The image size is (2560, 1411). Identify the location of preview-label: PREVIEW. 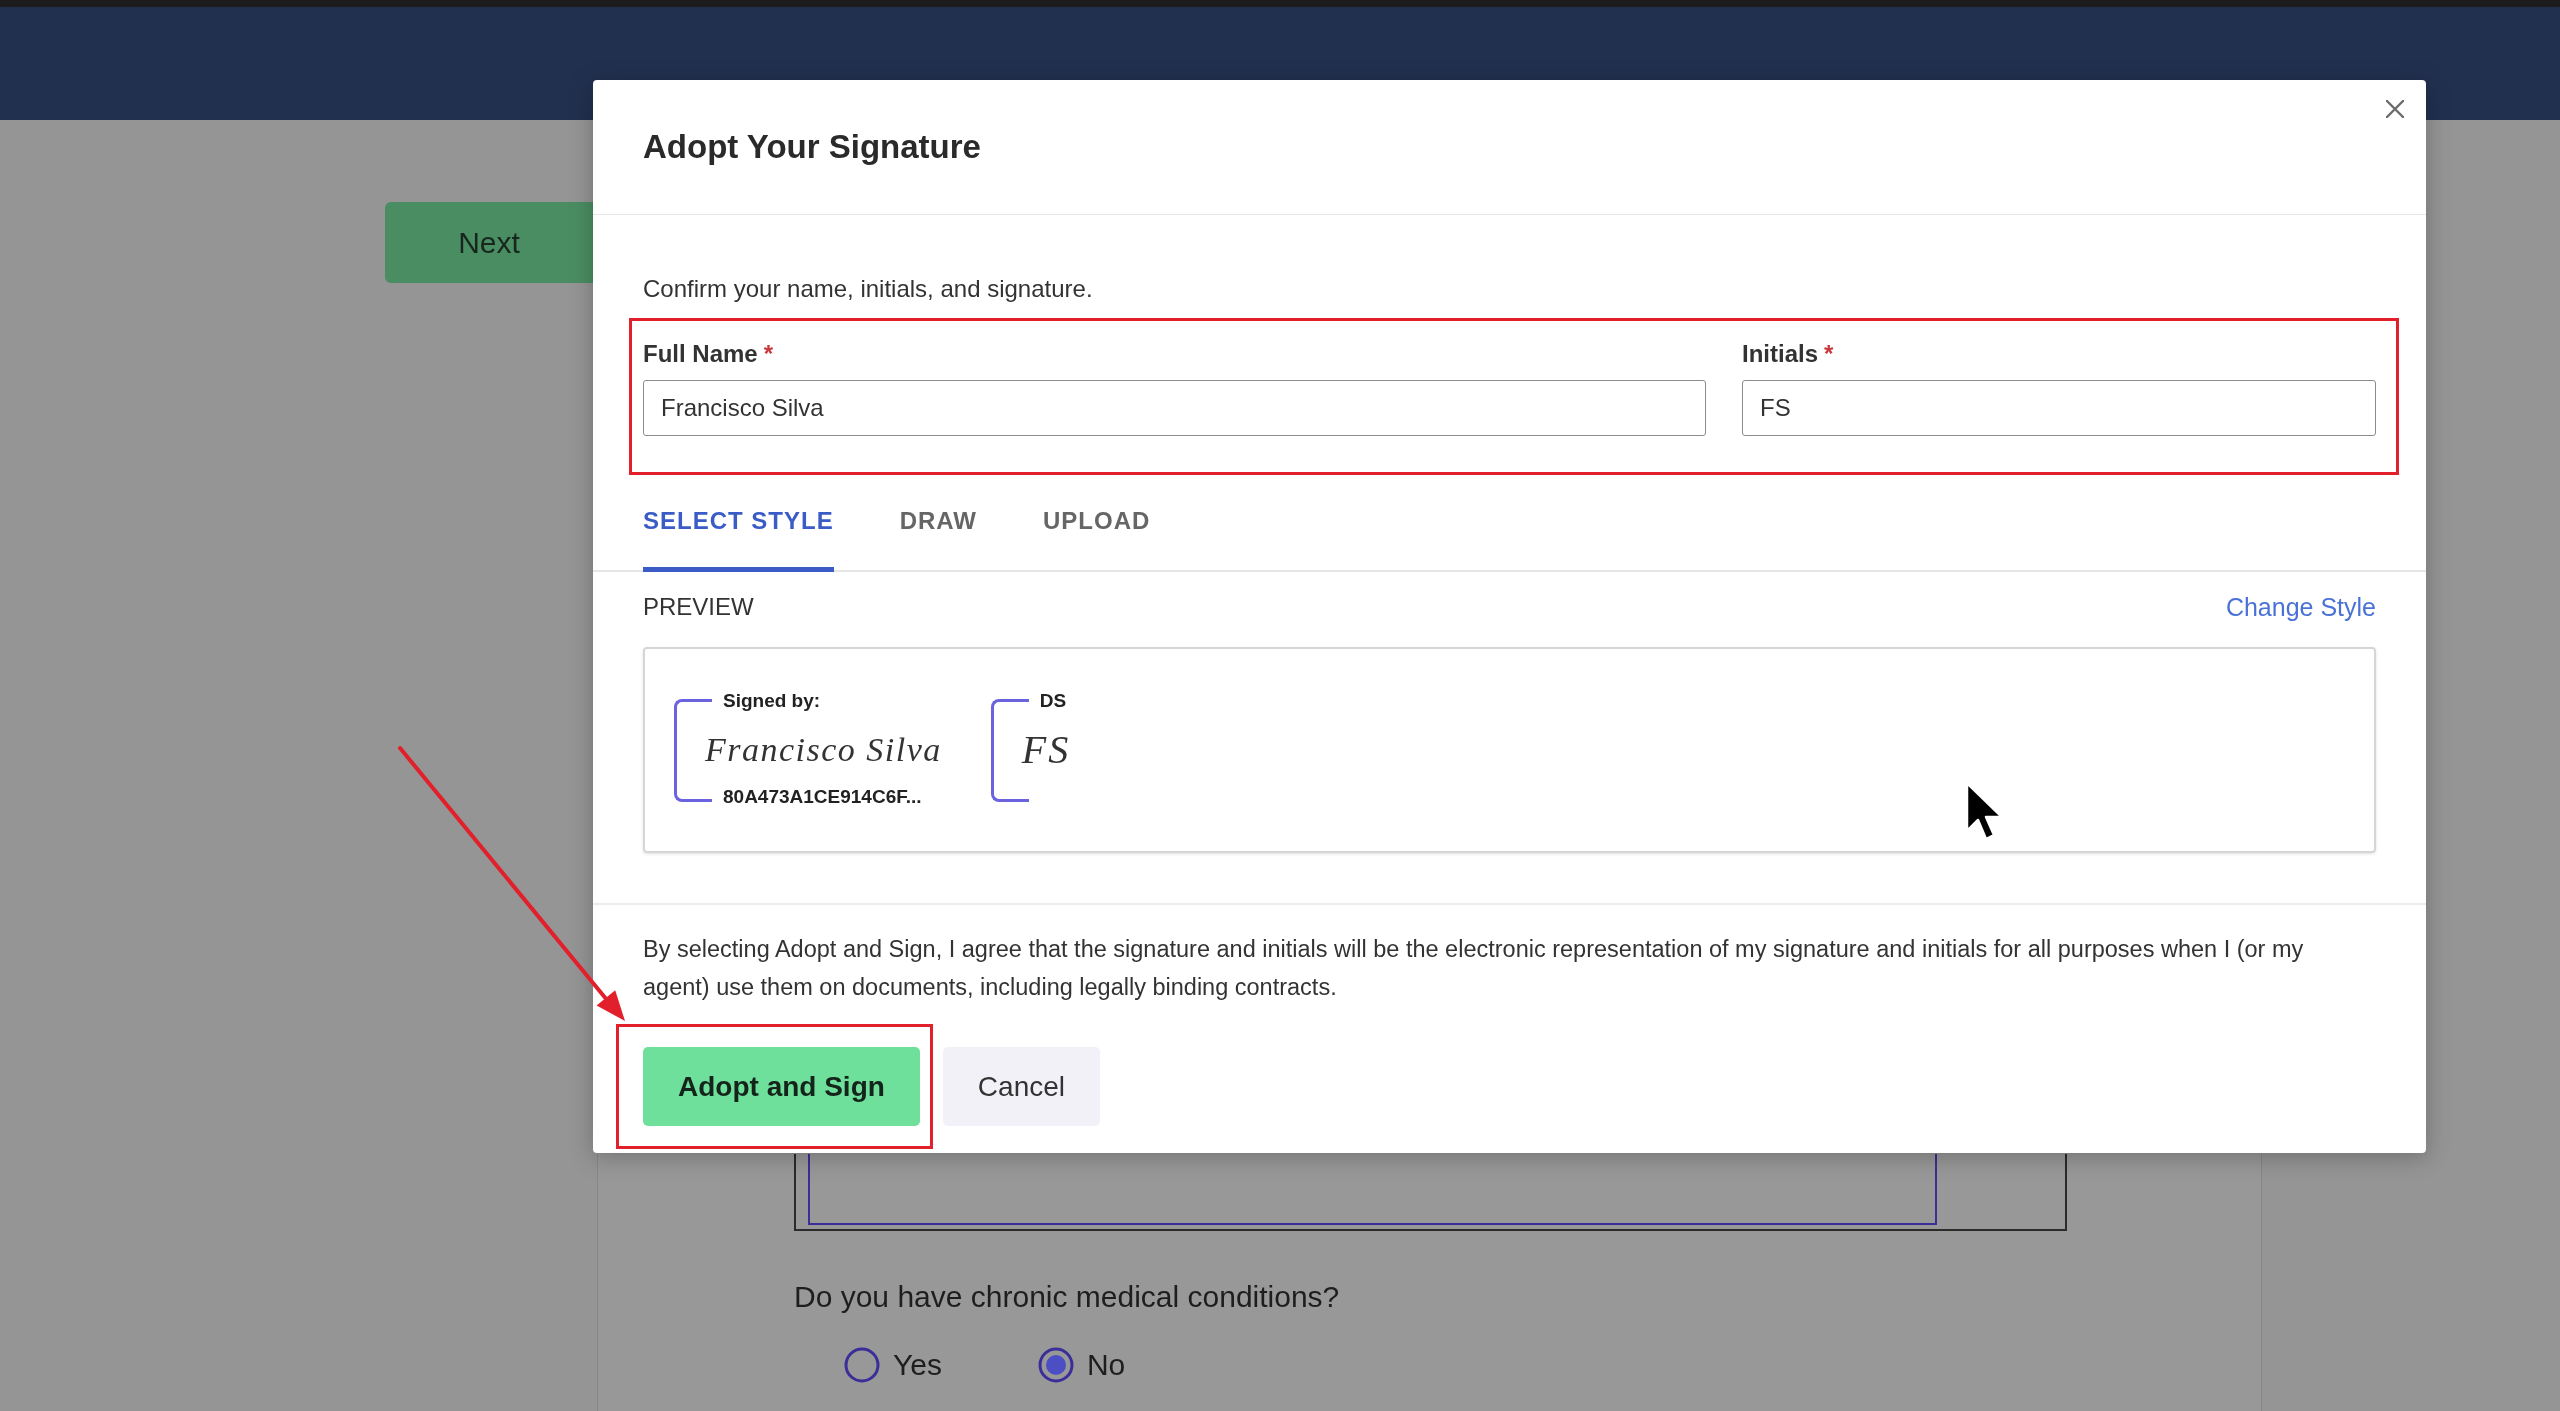
(698, 607).